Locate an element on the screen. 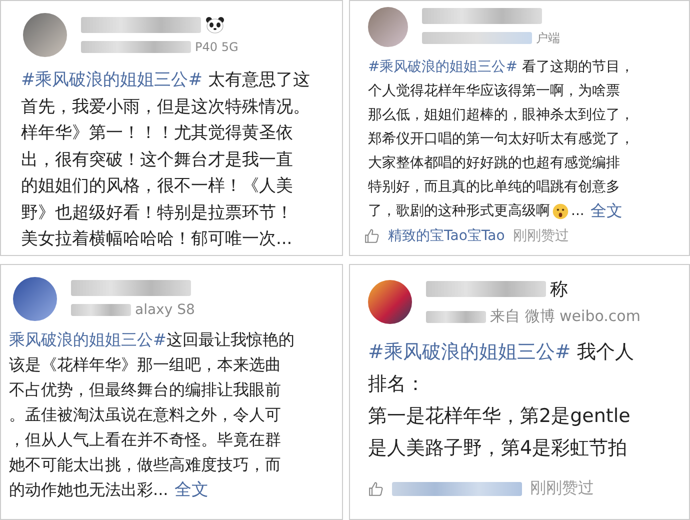 The width and height of the screenshot is (690, 520). user-name: 称 is located at coordinates (559, 289).